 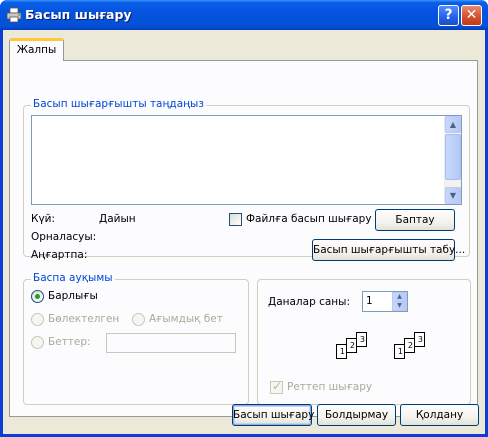 What do you see at coordinates (118, 104) in the screenshot?
I see `printer-select-legend: Басып шығарғышты таңдаңыз` at bounding box center [118, 104].